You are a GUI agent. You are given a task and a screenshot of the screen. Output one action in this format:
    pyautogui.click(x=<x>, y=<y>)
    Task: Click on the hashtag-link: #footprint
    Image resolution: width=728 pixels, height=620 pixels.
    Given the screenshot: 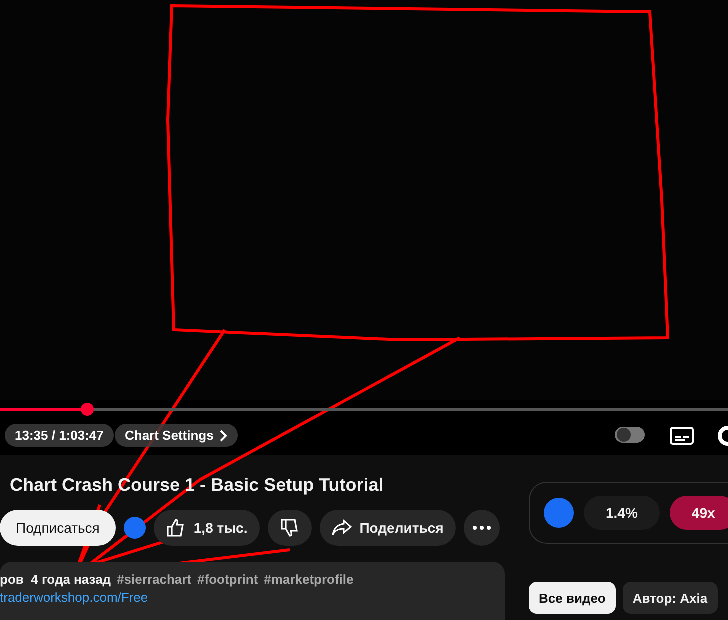 What is the action you would take?
    pyautogui.click(x=228, y=579)
    